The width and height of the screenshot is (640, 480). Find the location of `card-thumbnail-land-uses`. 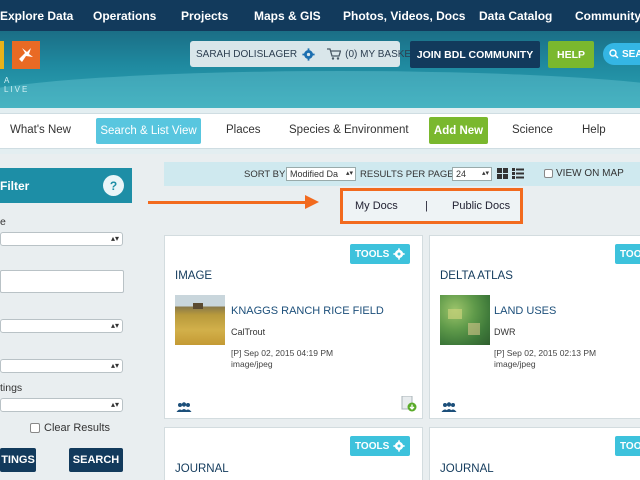

card-thumbnail-land-uses is located at coordinates (465, 320).